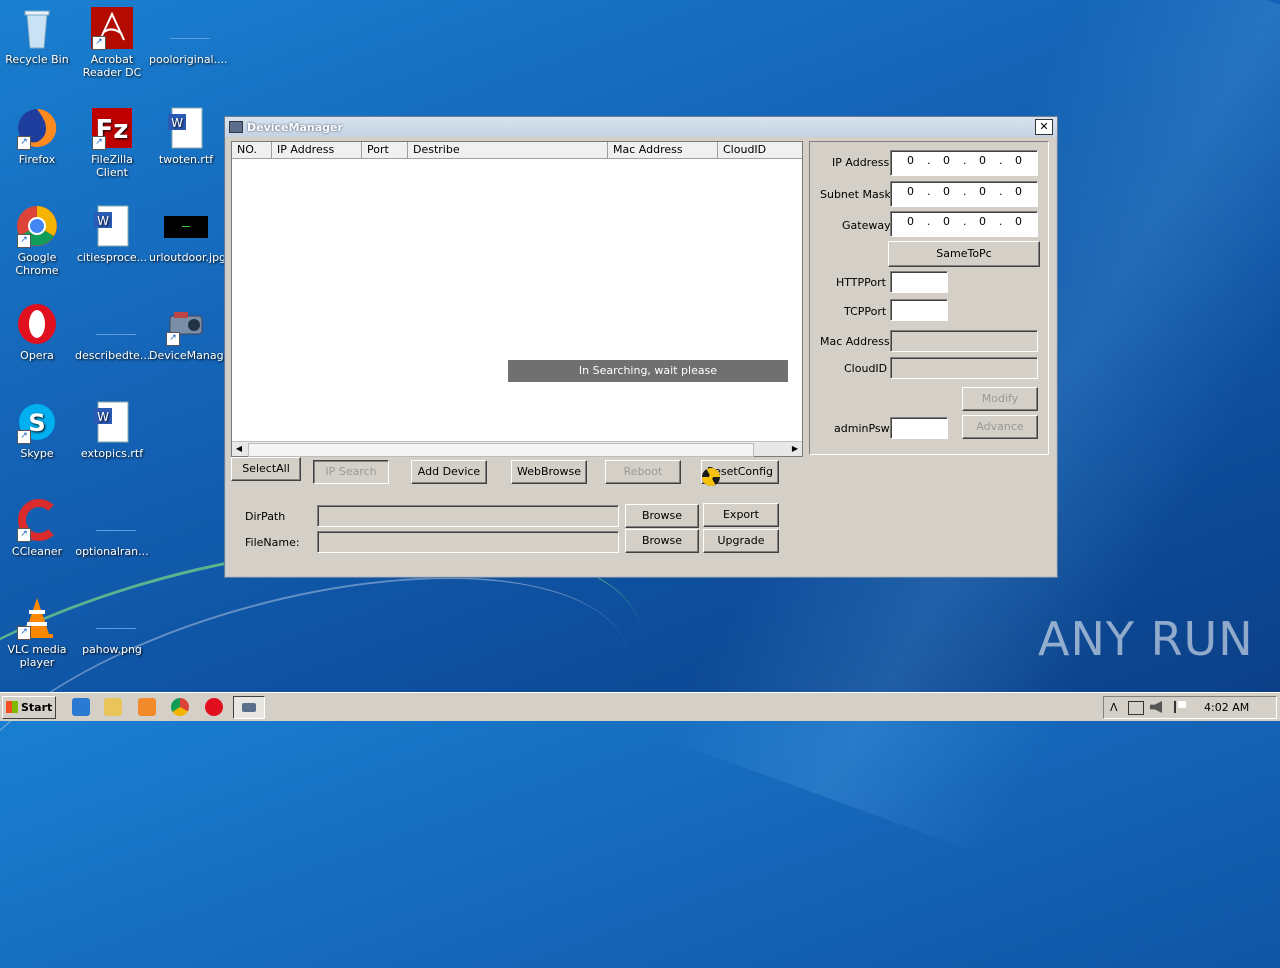 Image resolution: width=1280 pixels, height=968 pixels. I want to click on column-header-cloudid: CloudID, so click(759, 150).